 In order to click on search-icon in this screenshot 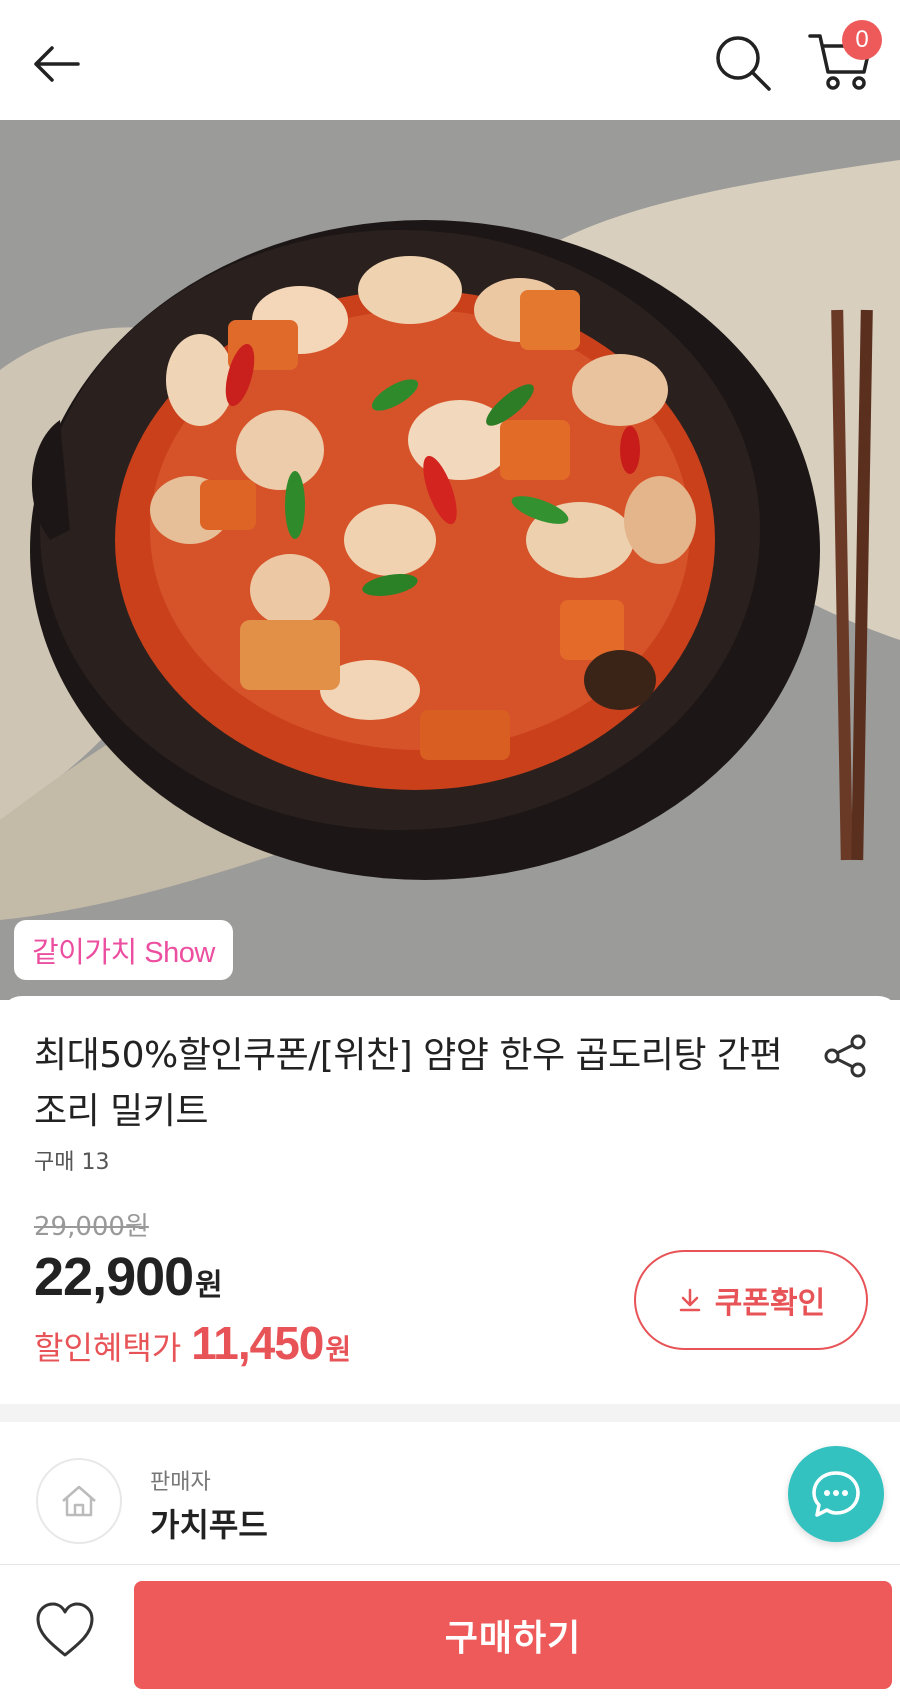, I will do `click(743, 63)`.